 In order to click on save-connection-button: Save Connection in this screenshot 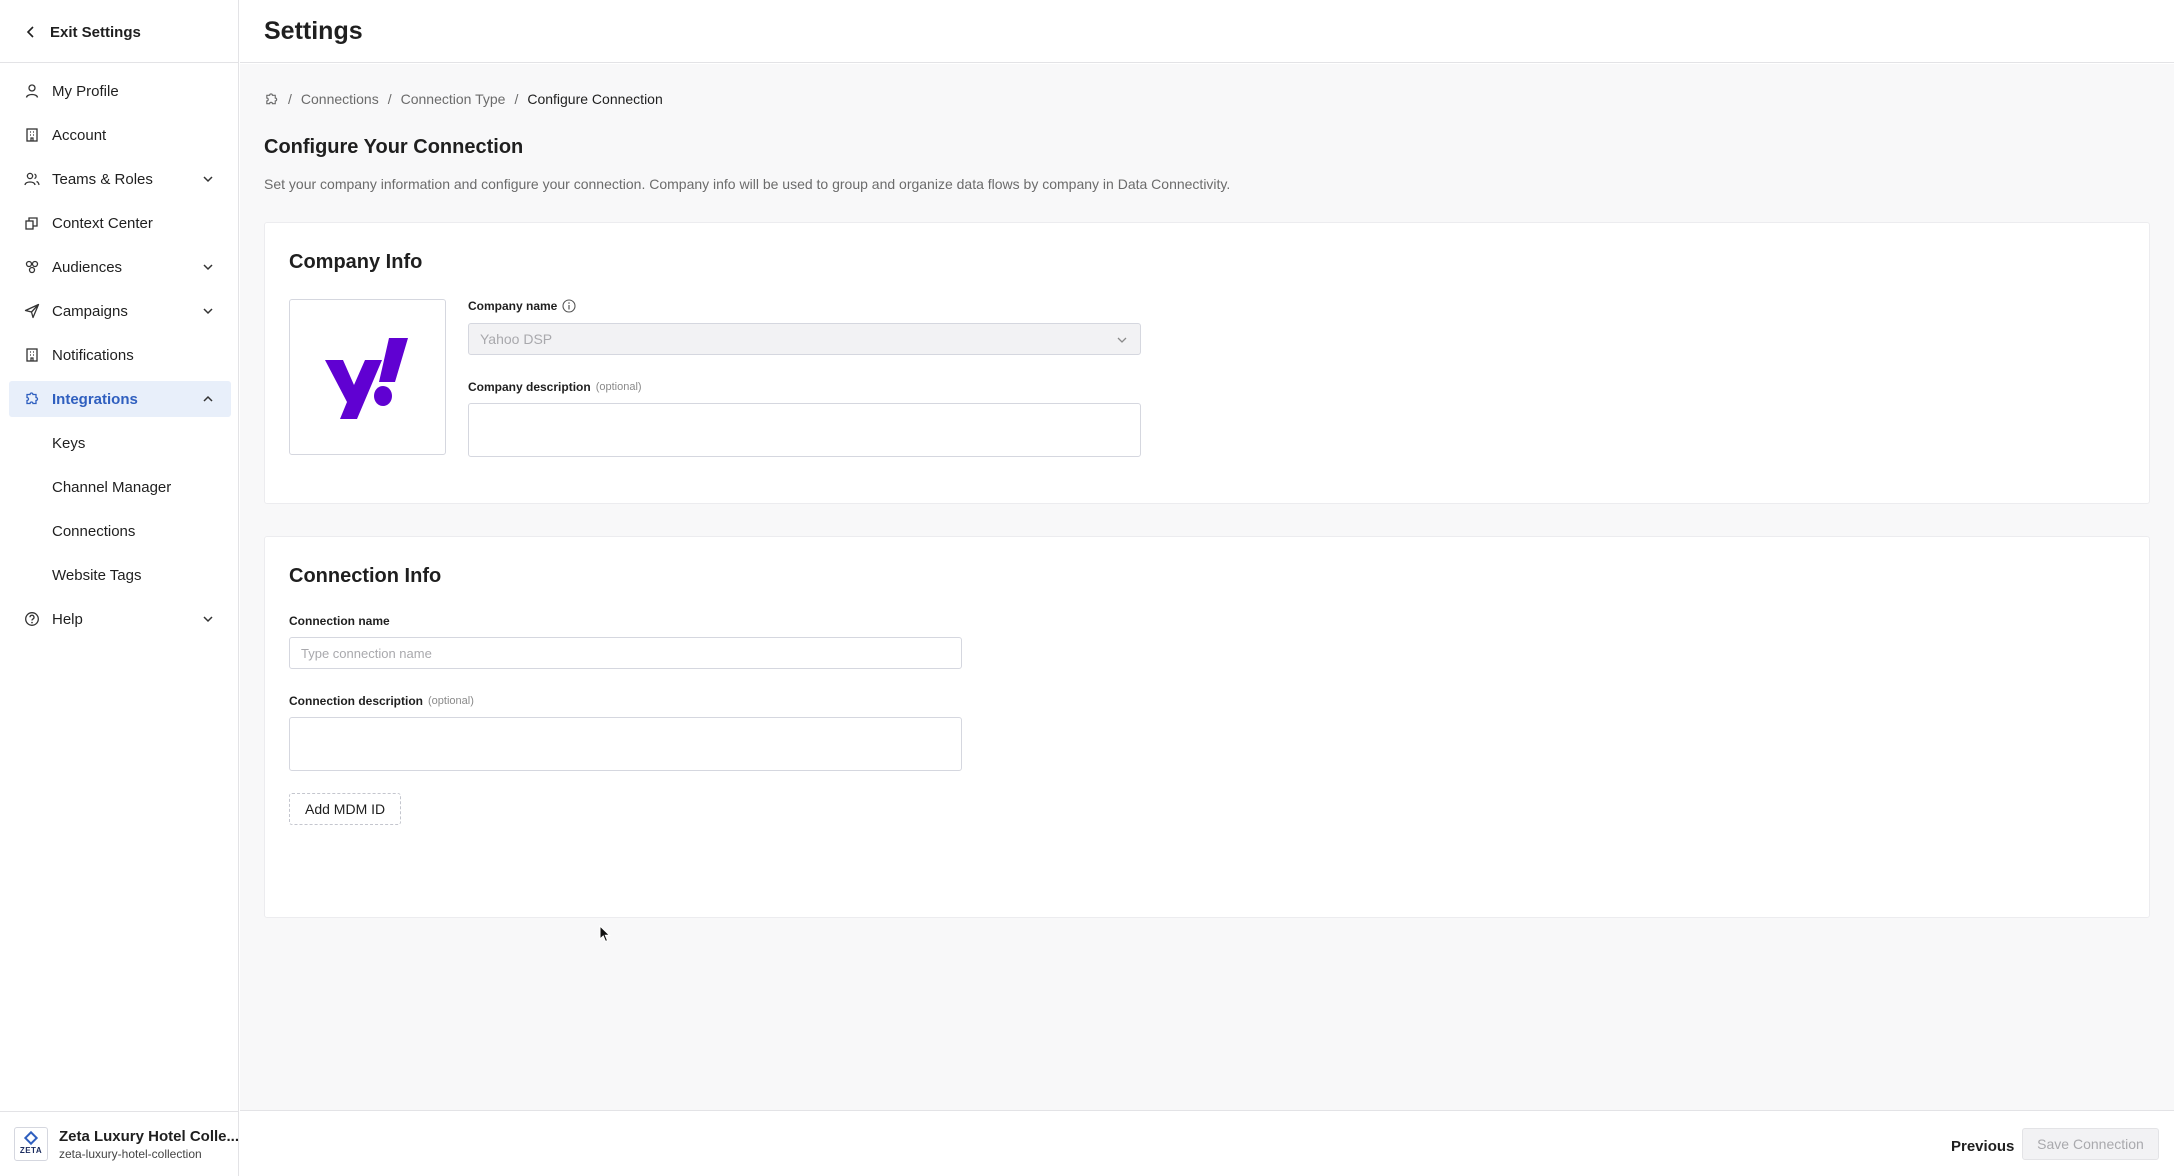, I will do `click(2090, 1144)`.